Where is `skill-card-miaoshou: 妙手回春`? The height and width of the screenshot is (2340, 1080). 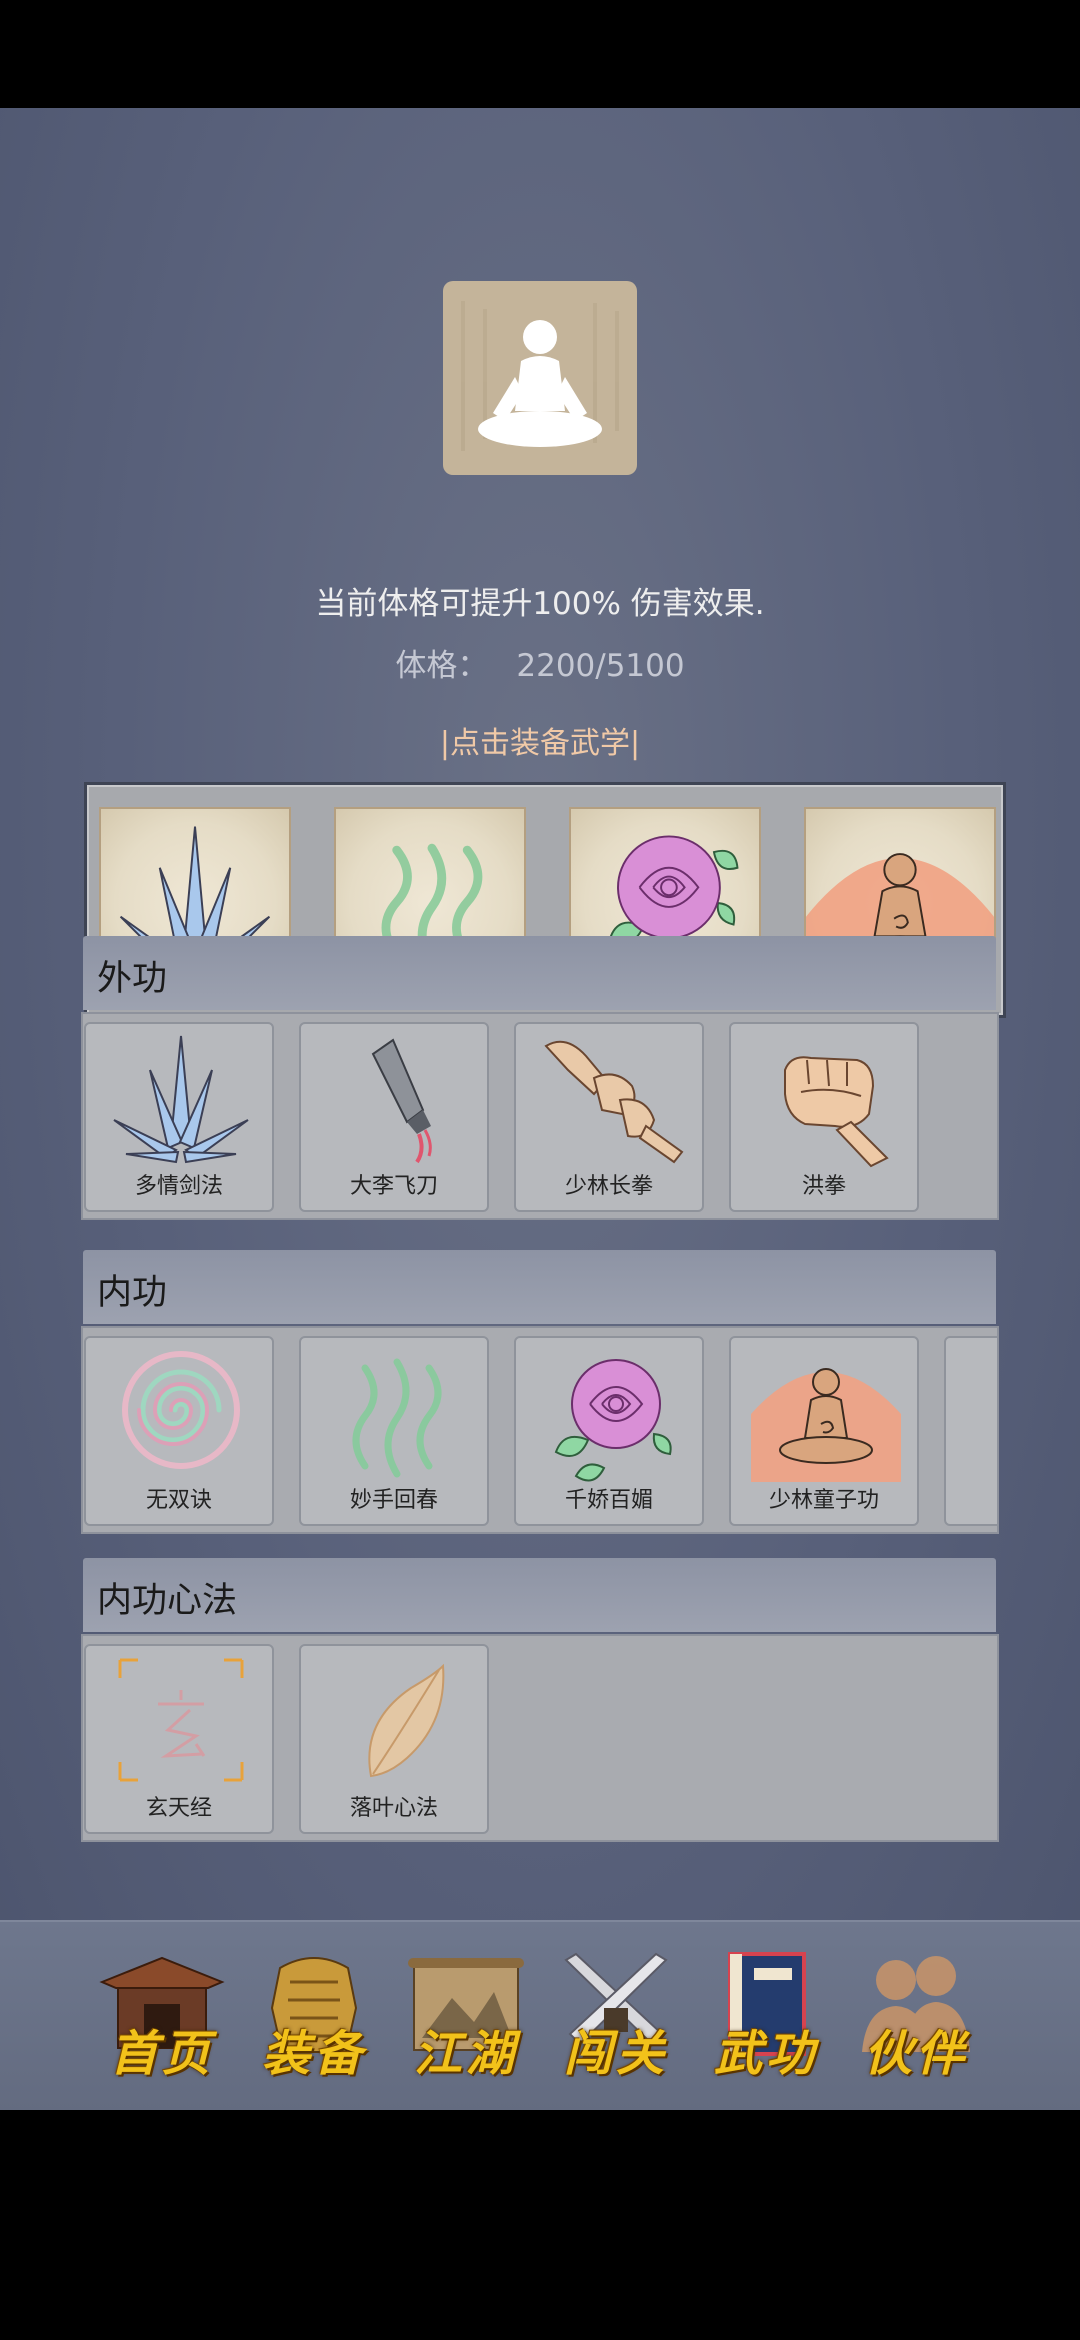
skill-card-miaoshou: 妙手回春 is located at coordinates (394, 1431).